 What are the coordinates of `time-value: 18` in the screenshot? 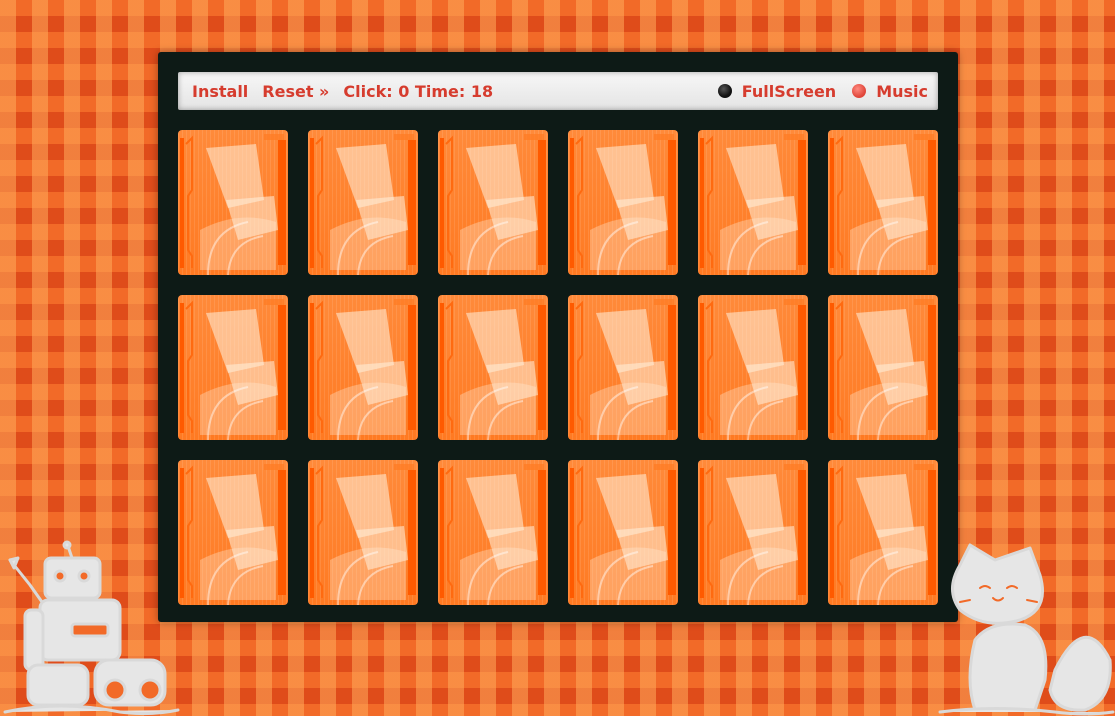 It's located at (482, 91).